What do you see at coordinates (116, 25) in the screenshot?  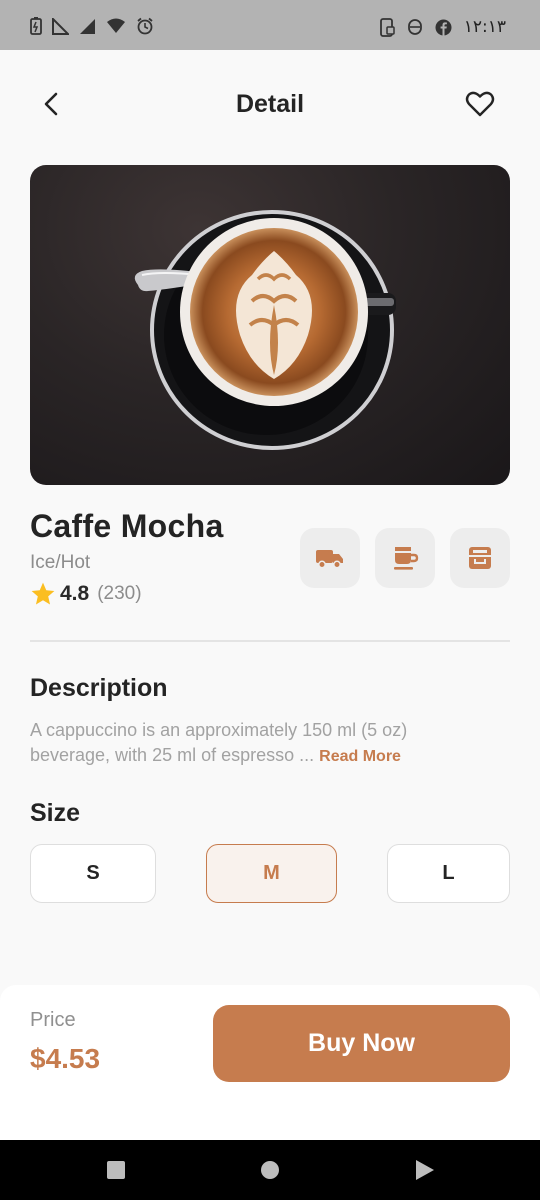 I see `wifi-icon` at bounding box center [116, 25].